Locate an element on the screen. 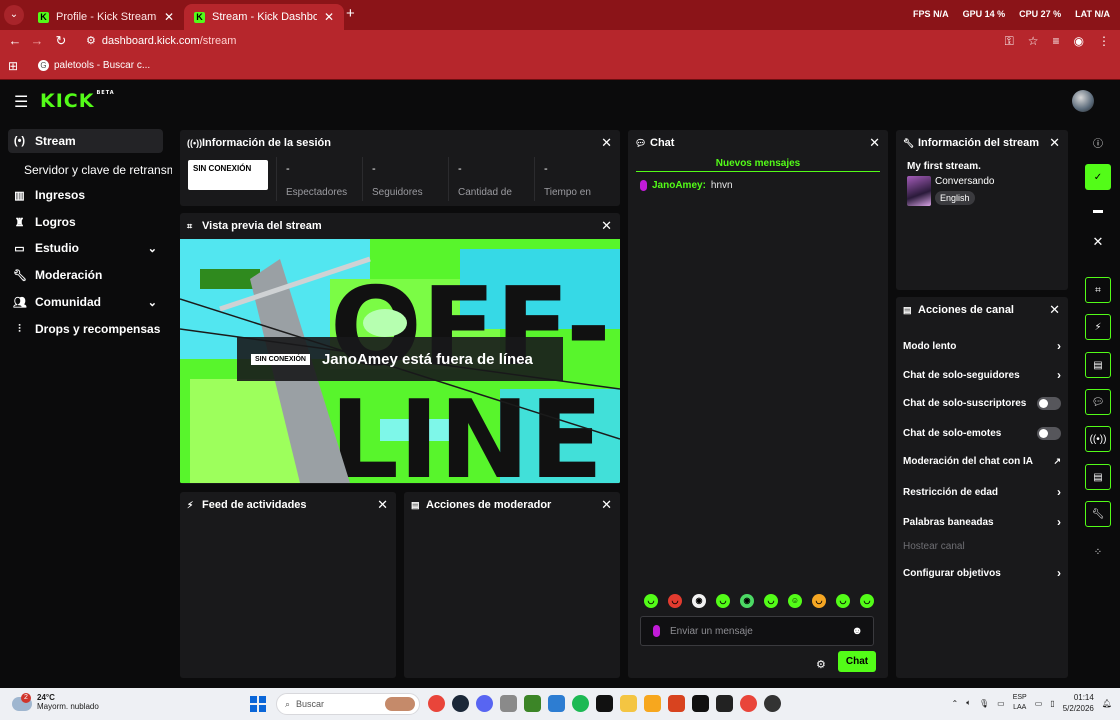  stream-title: My first stream. is located at coordinates (987, 166).